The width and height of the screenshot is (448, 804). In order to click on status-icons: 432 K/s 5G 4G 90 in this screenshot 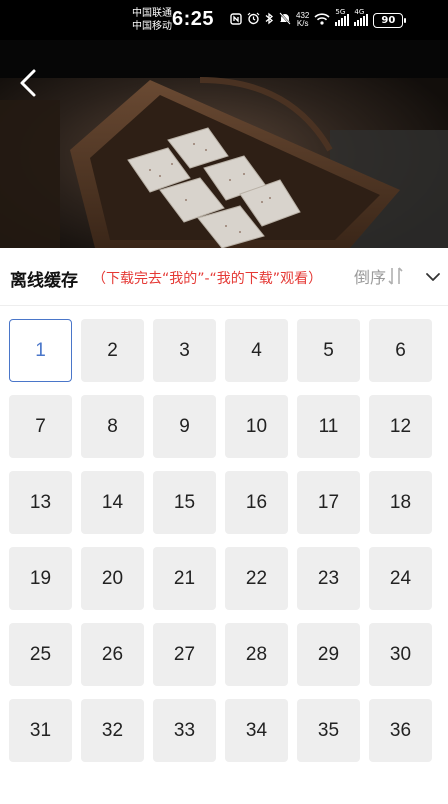, I will do `click(318, 18)`.